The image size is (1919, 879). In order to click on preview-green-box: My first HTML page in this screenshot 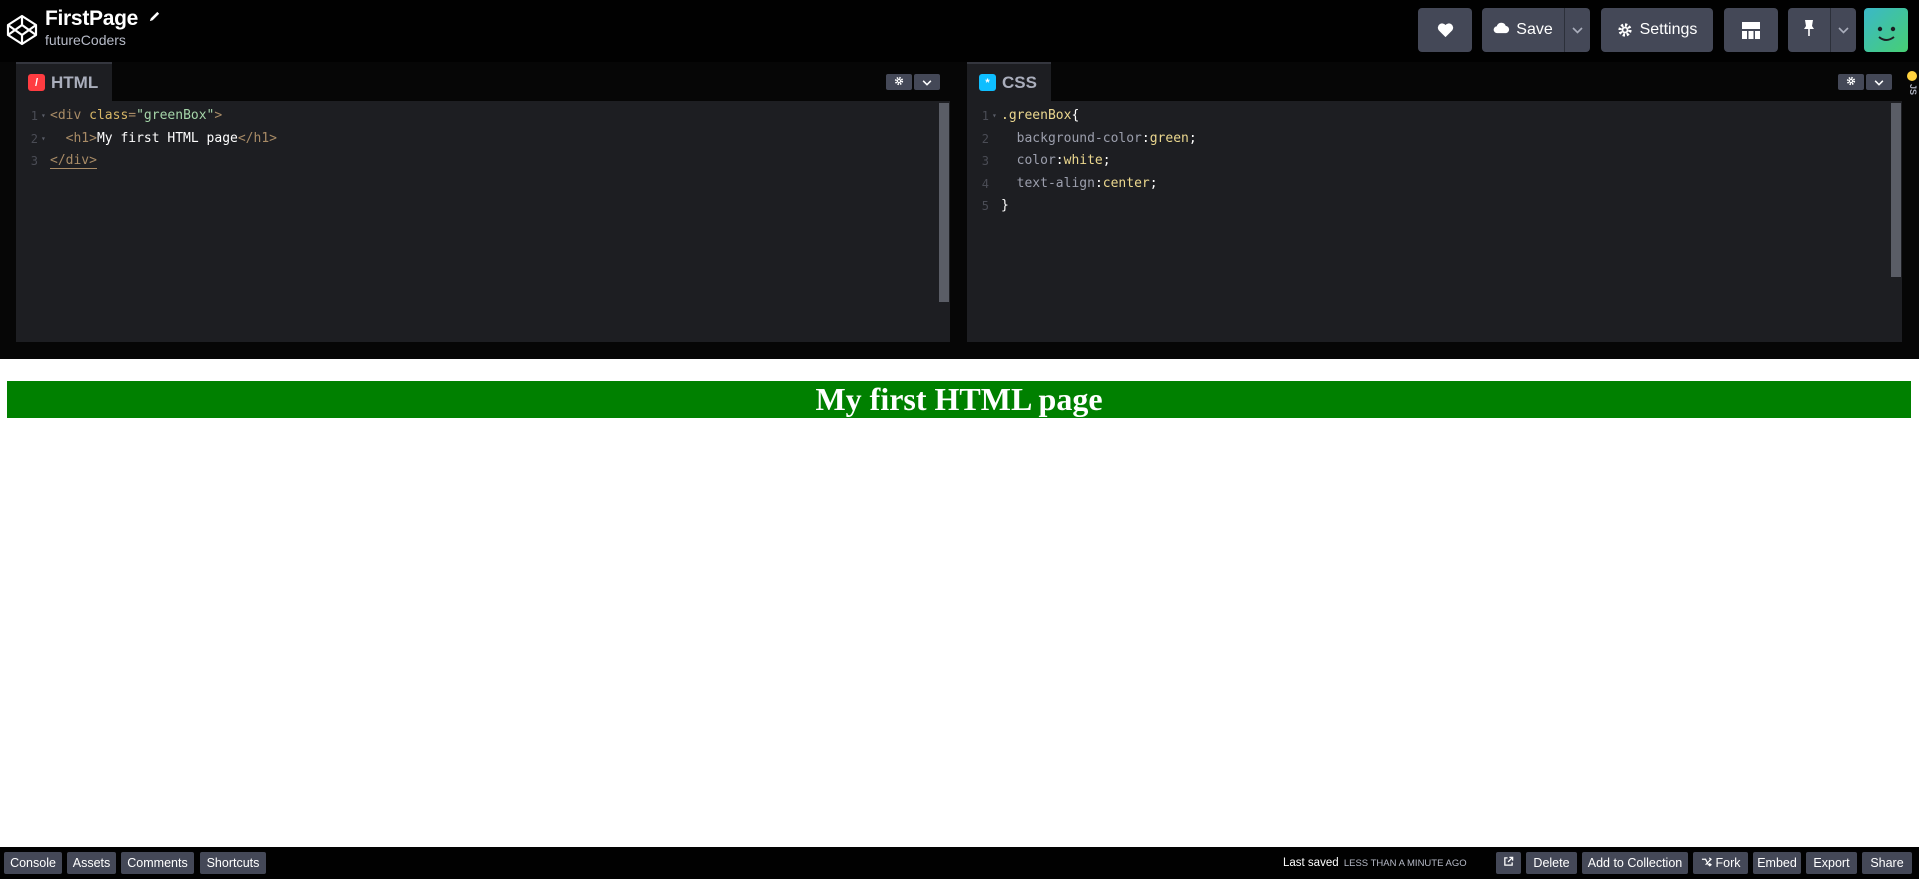, I will do `click(959, 399)`.